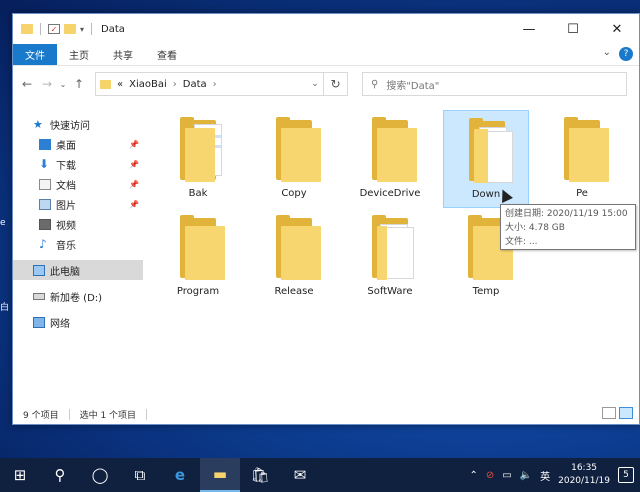  I want to click on folder-label: Program, so click(198, 291).